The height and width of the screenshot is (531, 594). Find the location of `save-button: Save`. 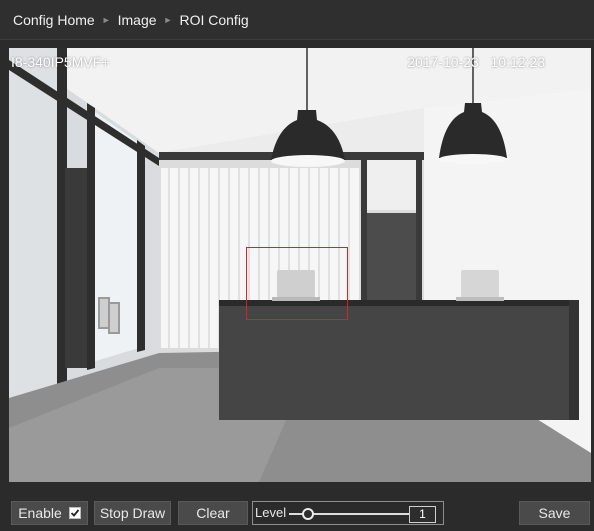

save-button: Save is located at coordinates (554, 513).